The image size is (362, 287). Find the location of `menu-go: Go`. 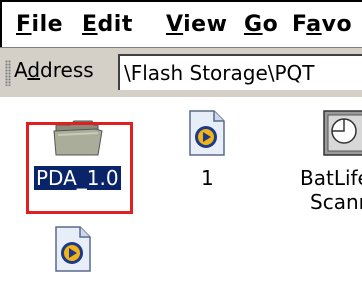

menu-go: Go is located at coordinates (261, 24).